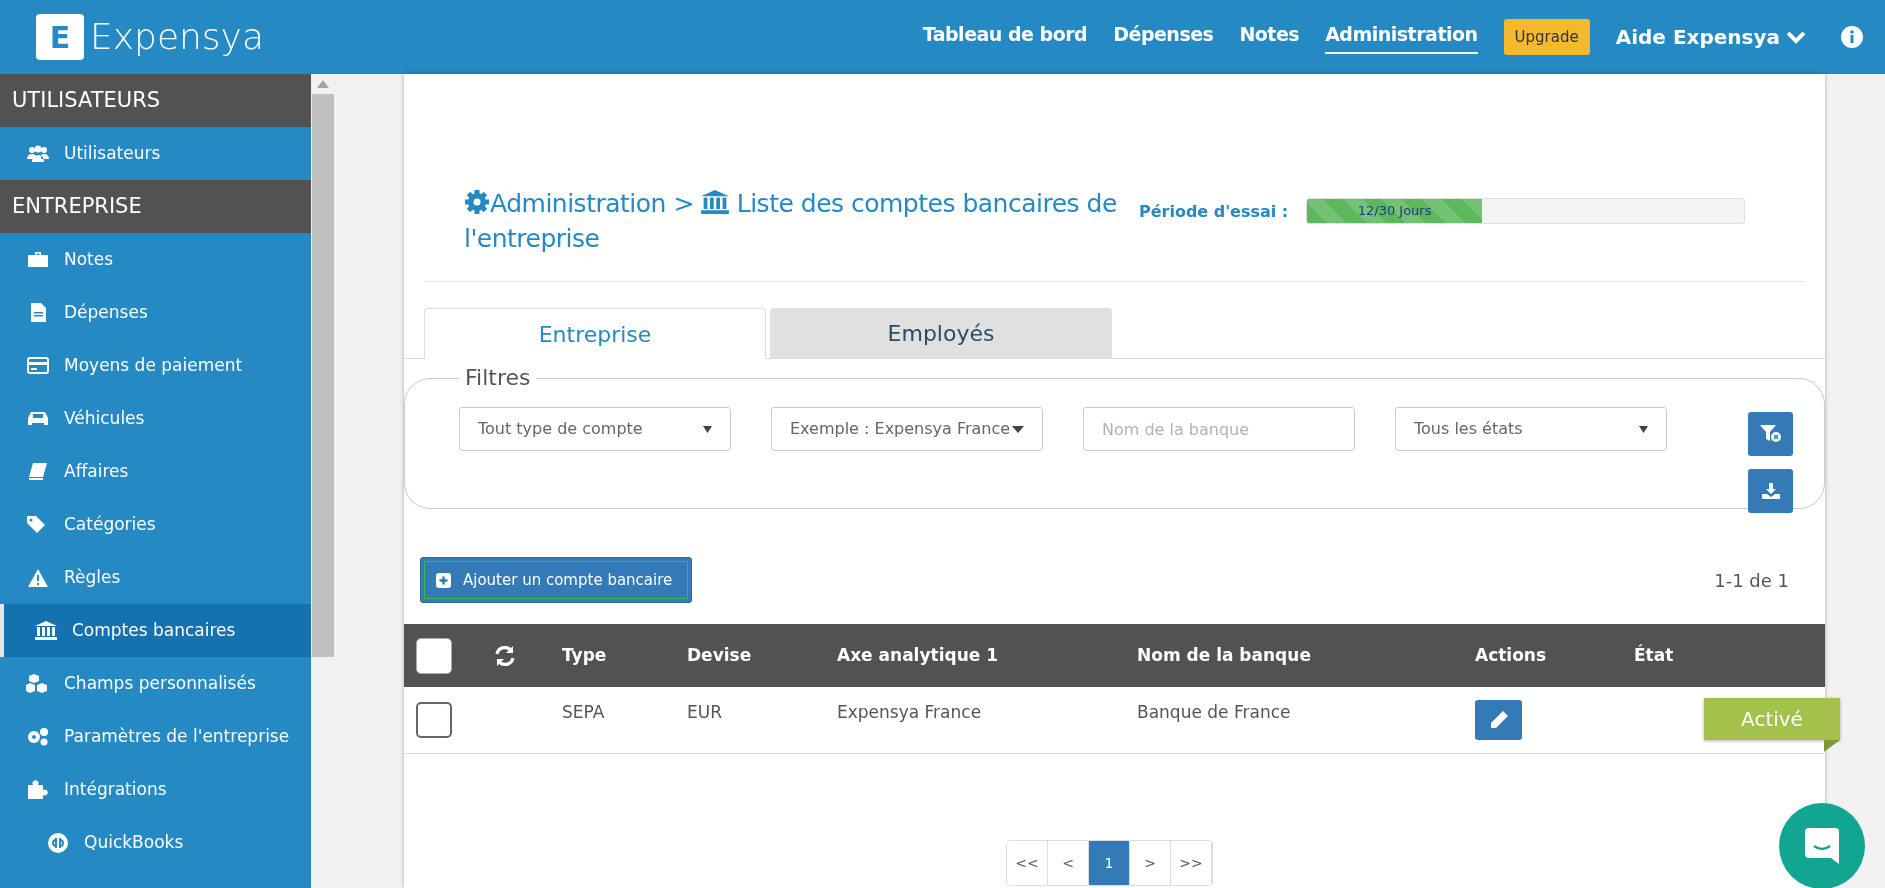 The width and height of the screenshot is (1885, 888). What do you see at coordinates (1832, 746) in the screenshot?
I see `ribbon-fold-icon` at bounding box center [1832, 746].